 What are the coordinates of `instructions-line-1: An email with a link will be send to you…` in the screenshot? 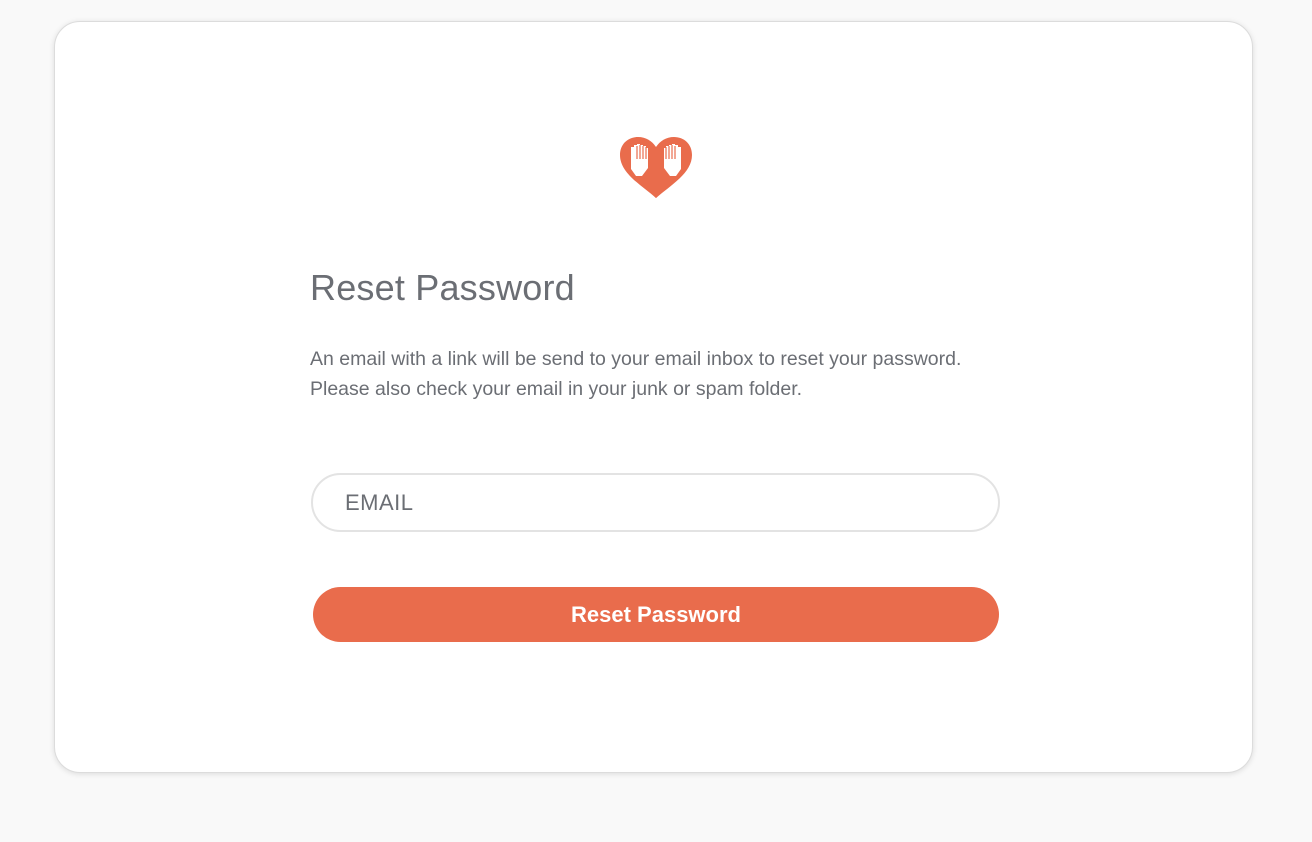 It's located at (636, 359).